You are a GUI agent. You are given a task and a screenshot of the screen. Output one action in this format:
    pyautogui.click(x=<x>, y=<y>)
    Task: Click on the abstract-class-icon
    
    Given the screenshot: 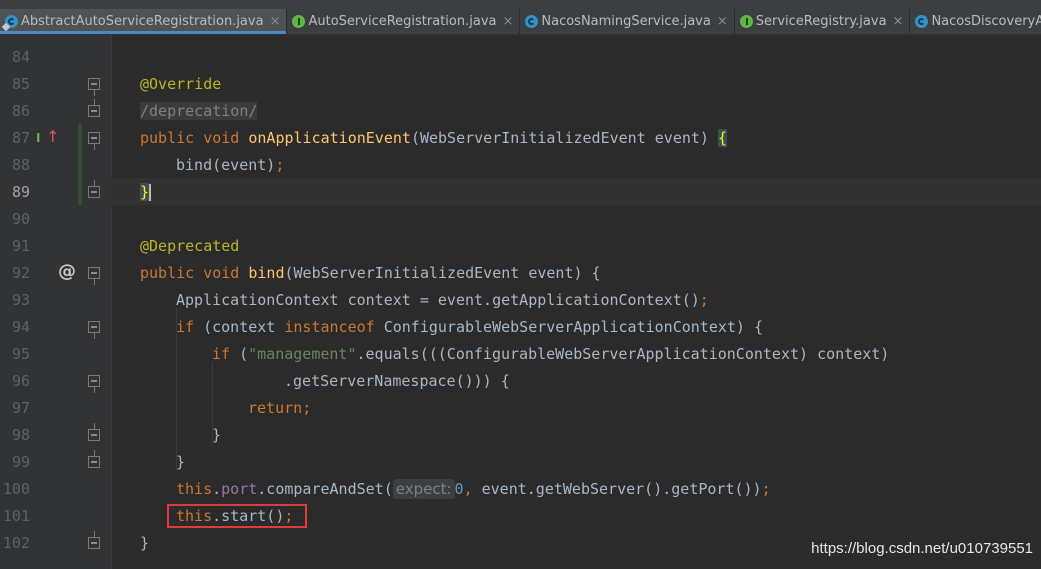 What is the action you would take?
    pyautogui.click(x=11, y=21)
    